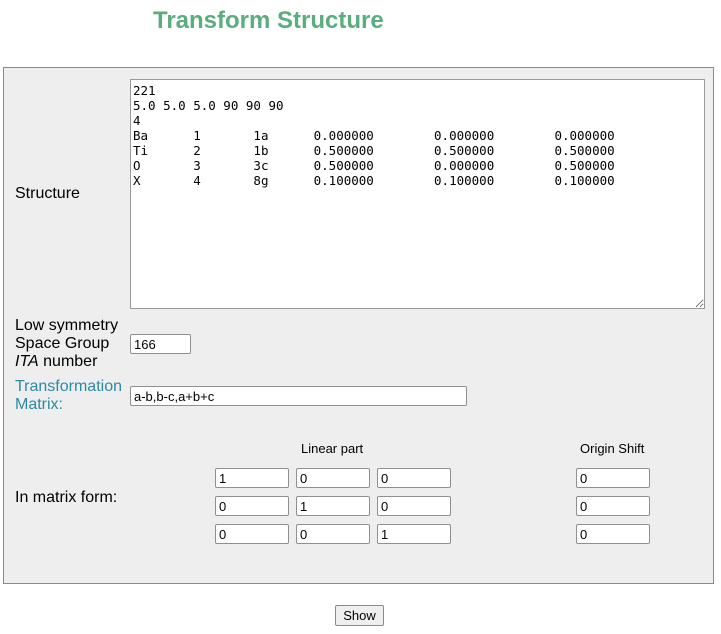 This screenshot has width=721, height=634. What do you see at coordinates (252, 506) in the screenshot?
I see `linear-part-r2c1` at bounding box center [252, 506].